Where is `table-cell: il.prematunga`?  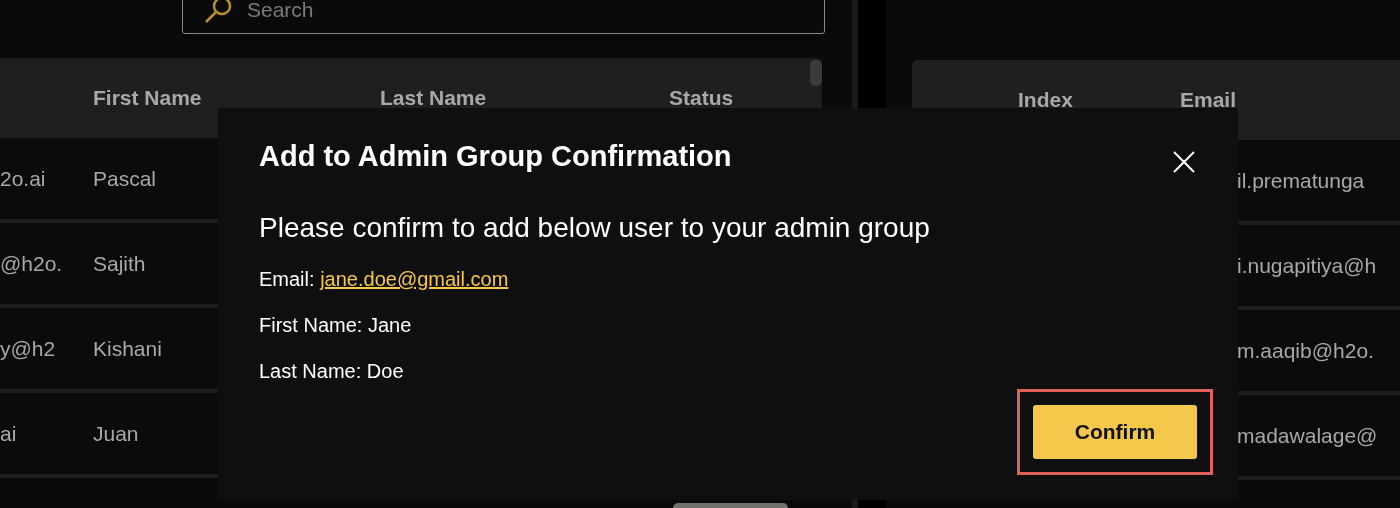
table-cell: il.prematunga is located at coordinates (1301, 180).